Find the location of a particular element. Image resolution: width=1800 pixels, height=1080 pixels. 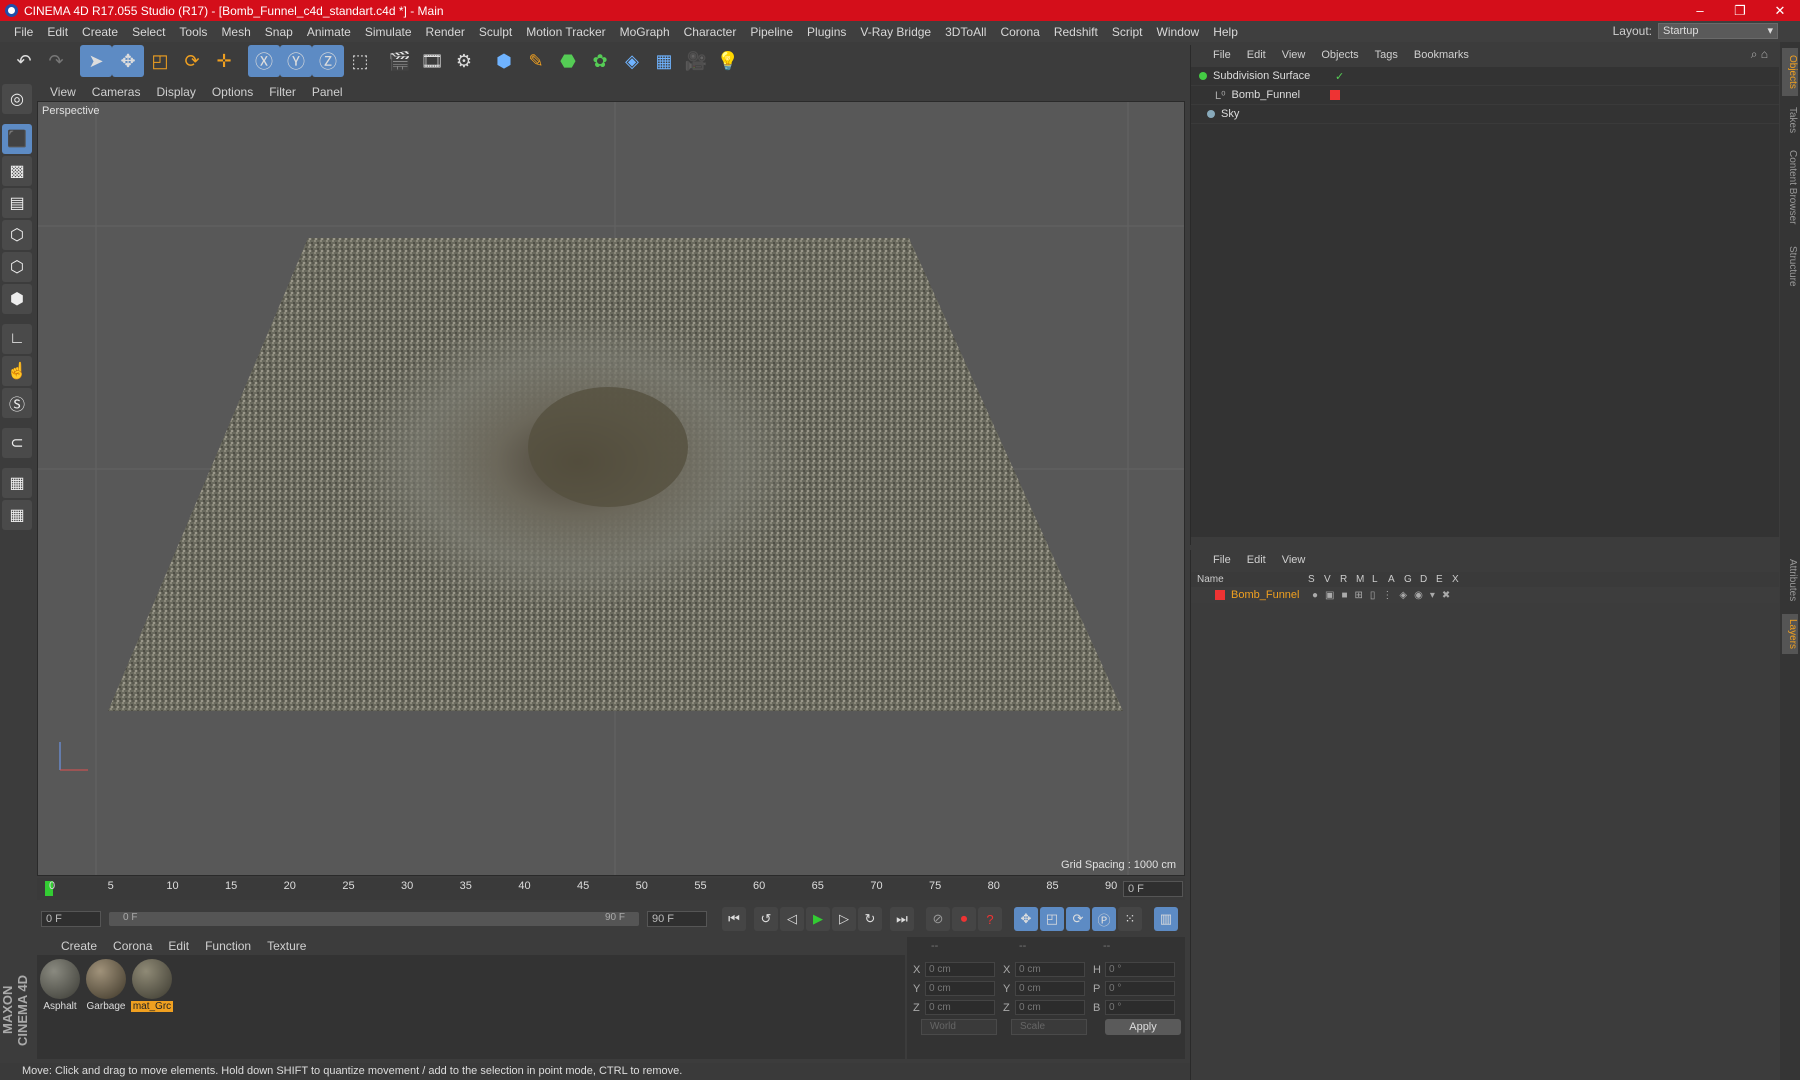

objects-menu-edit: Edit is located at coordinates (1256, 55).